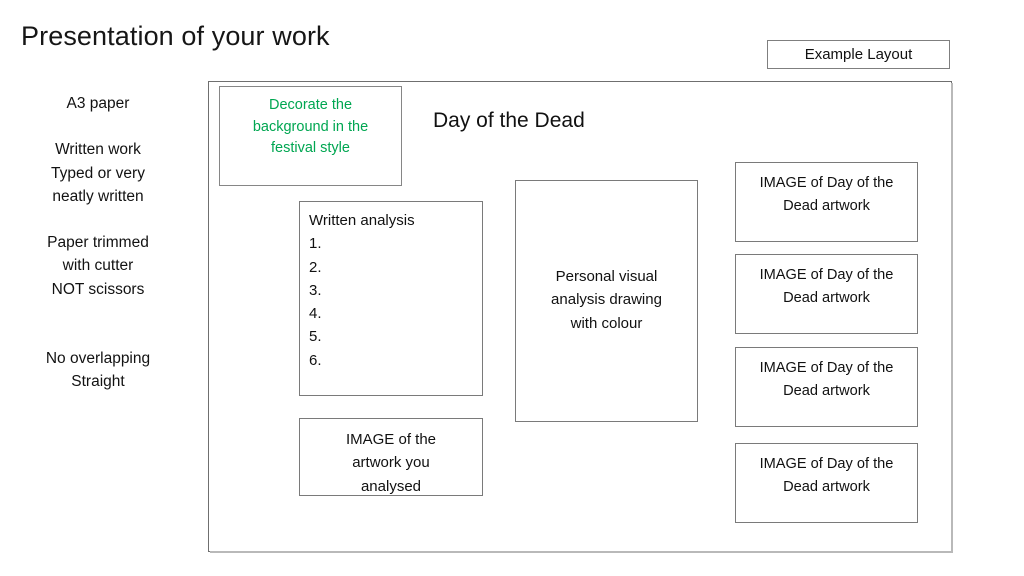  I want to click on written-analysis-box: Written analysis 1. 2. 3. 4. 5. 6., so click(391, 298).